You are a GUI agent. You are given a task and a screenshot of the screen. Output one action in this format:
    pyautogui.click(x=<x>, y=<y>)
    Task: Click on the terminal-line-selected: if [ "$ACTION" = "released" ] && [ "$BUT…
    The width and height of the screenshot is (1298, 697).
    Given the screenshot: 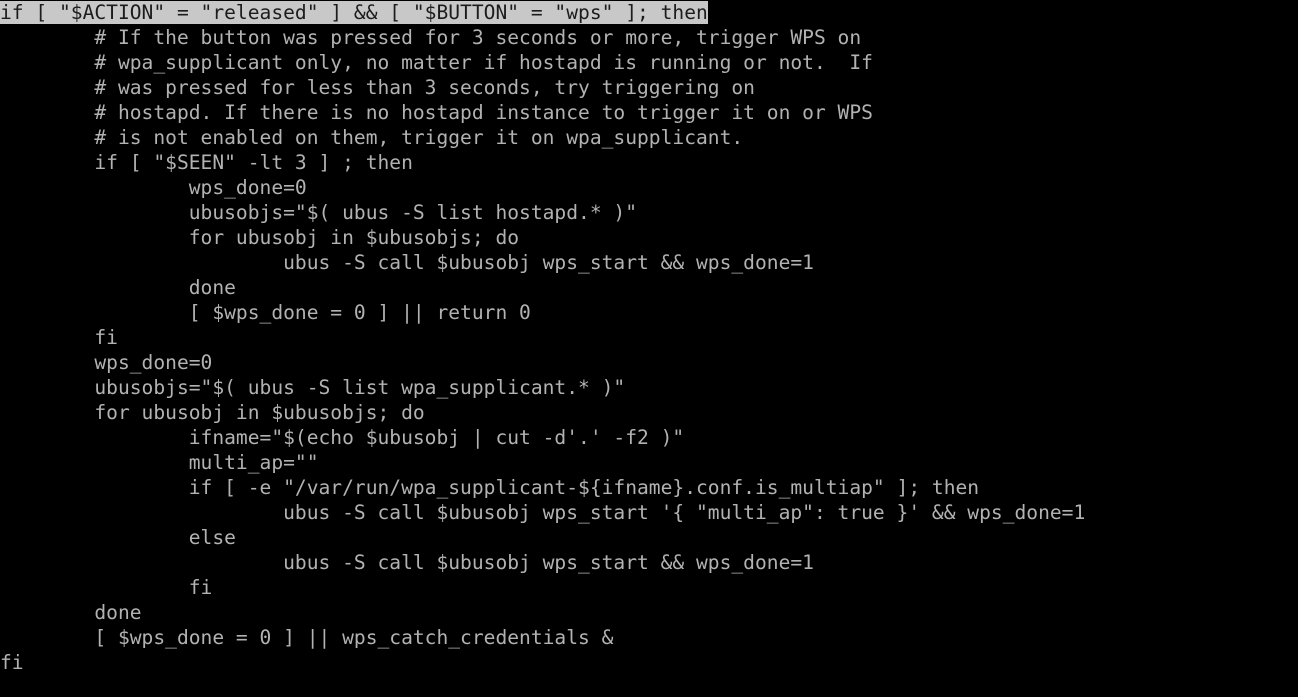 What is the action you would take?
    pyautogui.click(x=649, y=12)
    